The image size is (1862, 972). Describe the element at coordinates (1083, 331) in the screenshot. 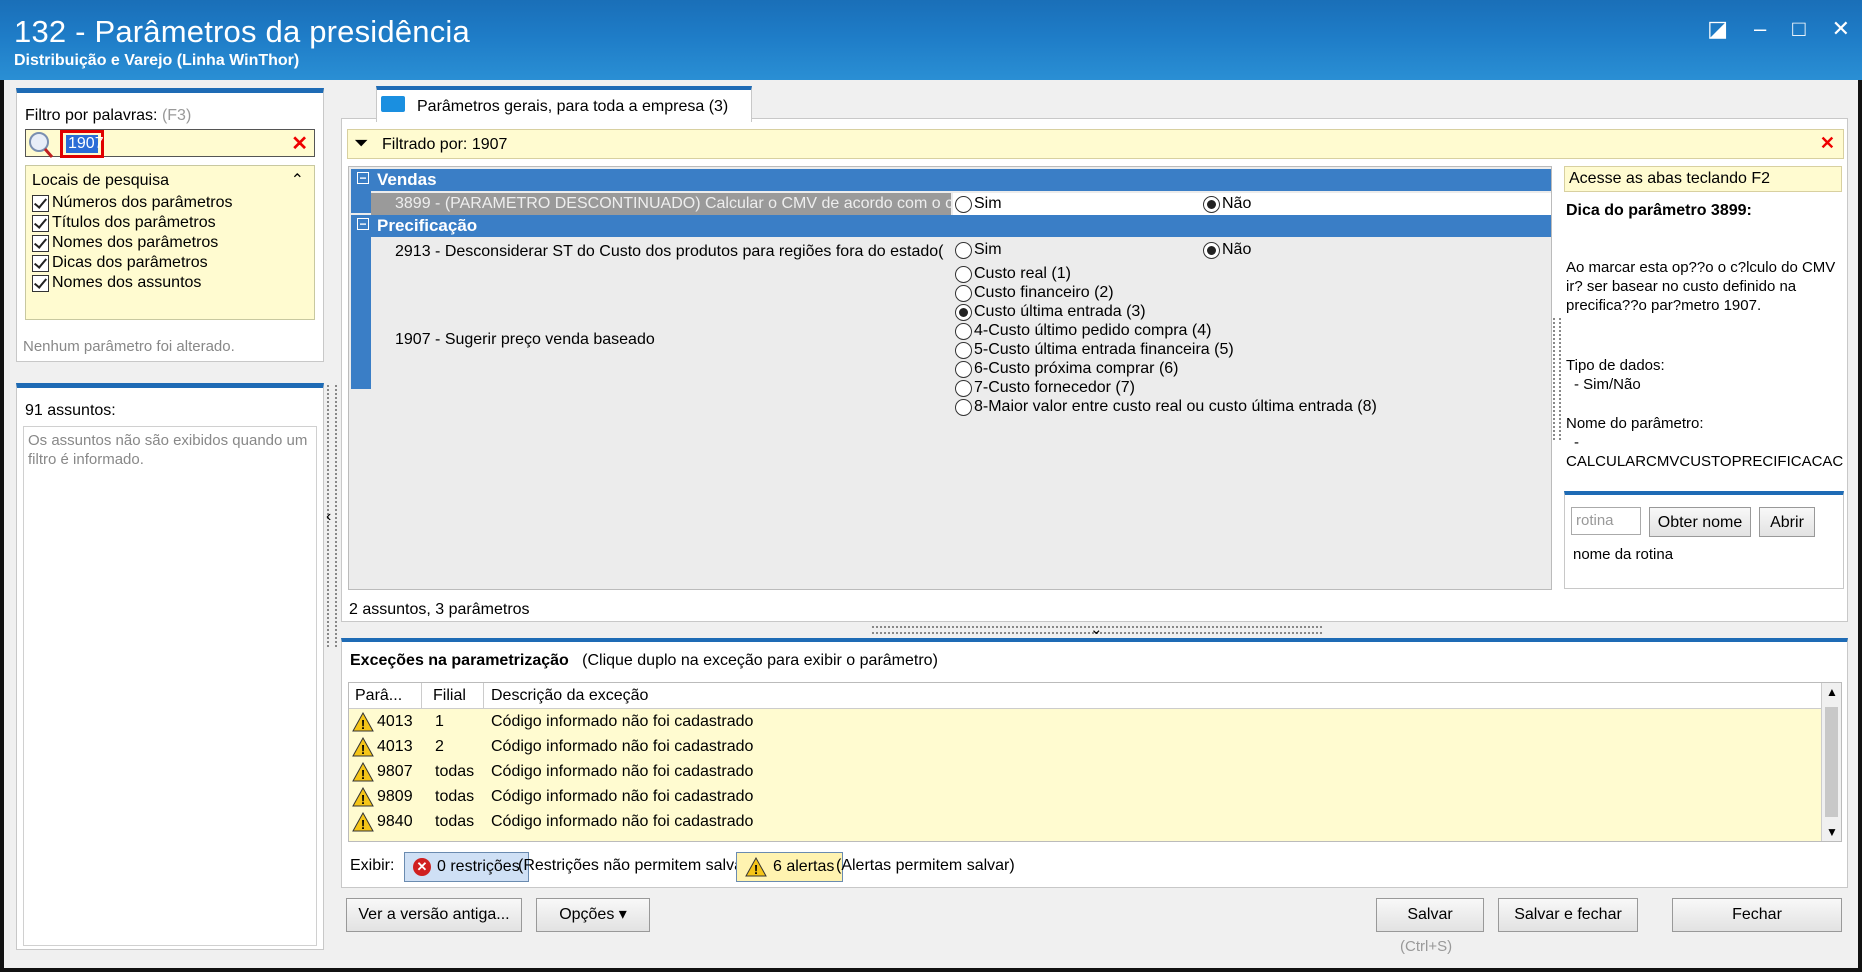

I see `radio-1907-4: 4-Custo último pedido compra (4)` at that location.